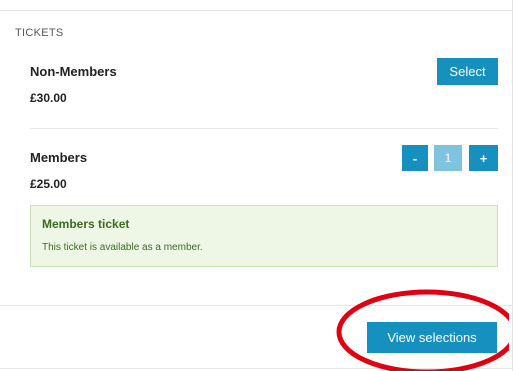 This screenshot has height=371, width=513. I want to click on ticket-divider, so click(264, 128).